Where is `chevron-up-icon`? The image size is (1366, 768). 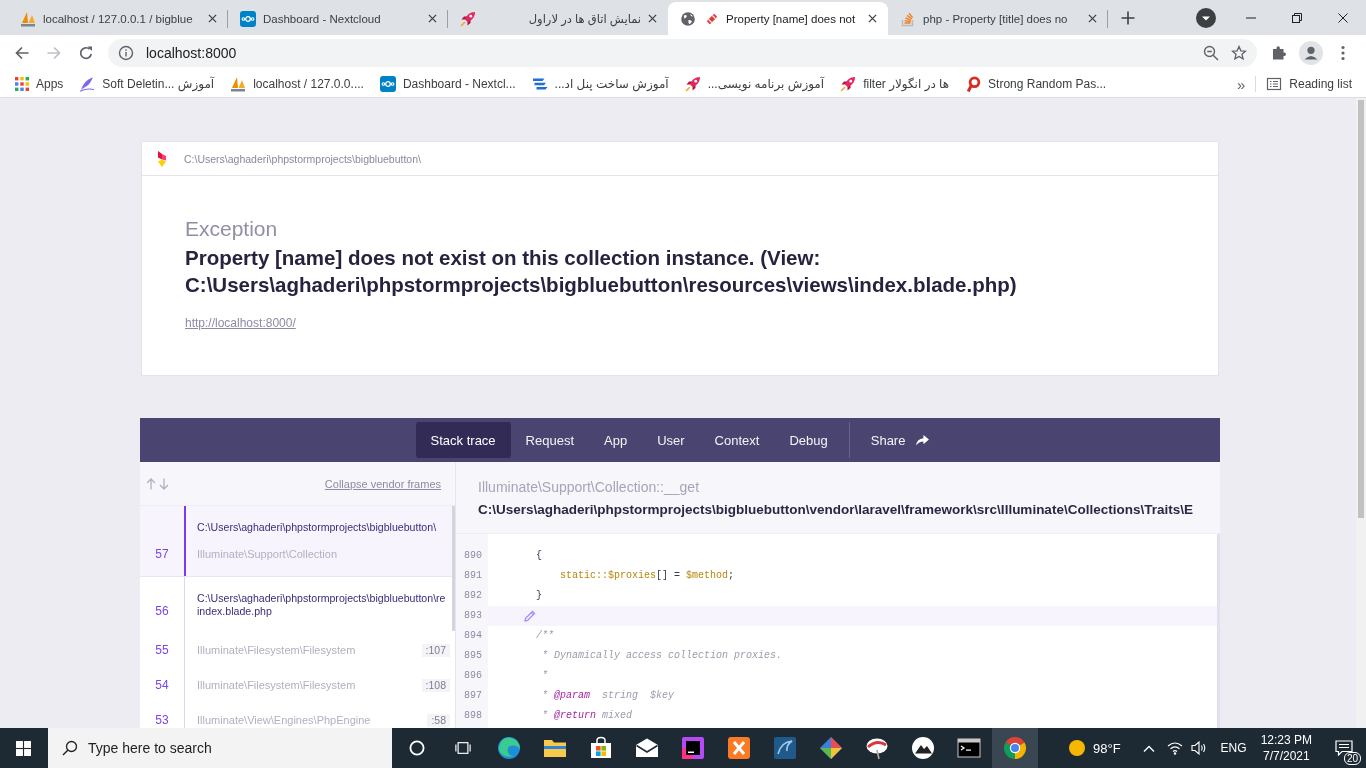 chevron-up-icon is located at coordinates (1148, 748).